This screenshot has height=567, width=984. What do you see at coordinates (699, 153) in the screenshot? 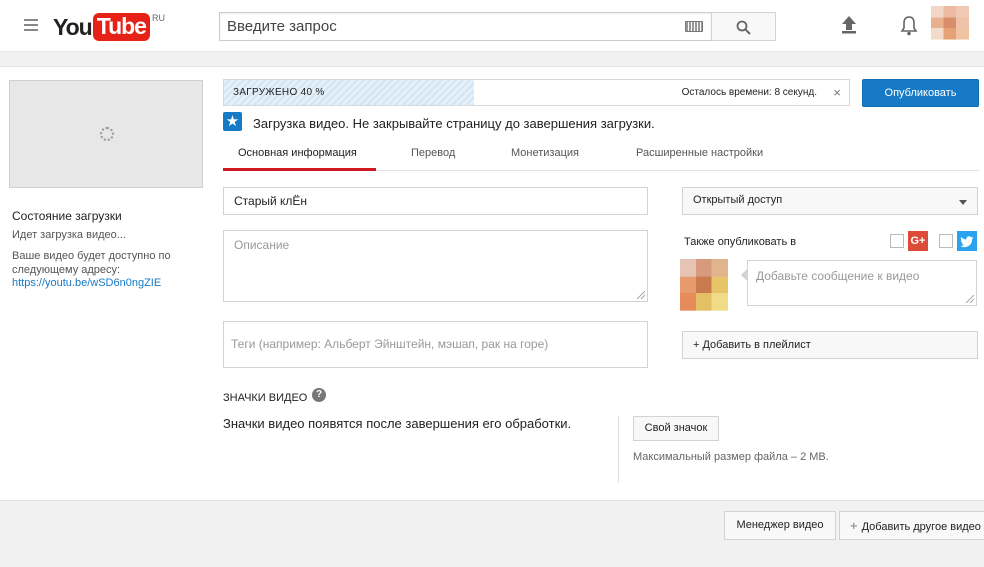
I see `tab-advanced-settings: Расширенные настройки` at bounding box center [699, 153].